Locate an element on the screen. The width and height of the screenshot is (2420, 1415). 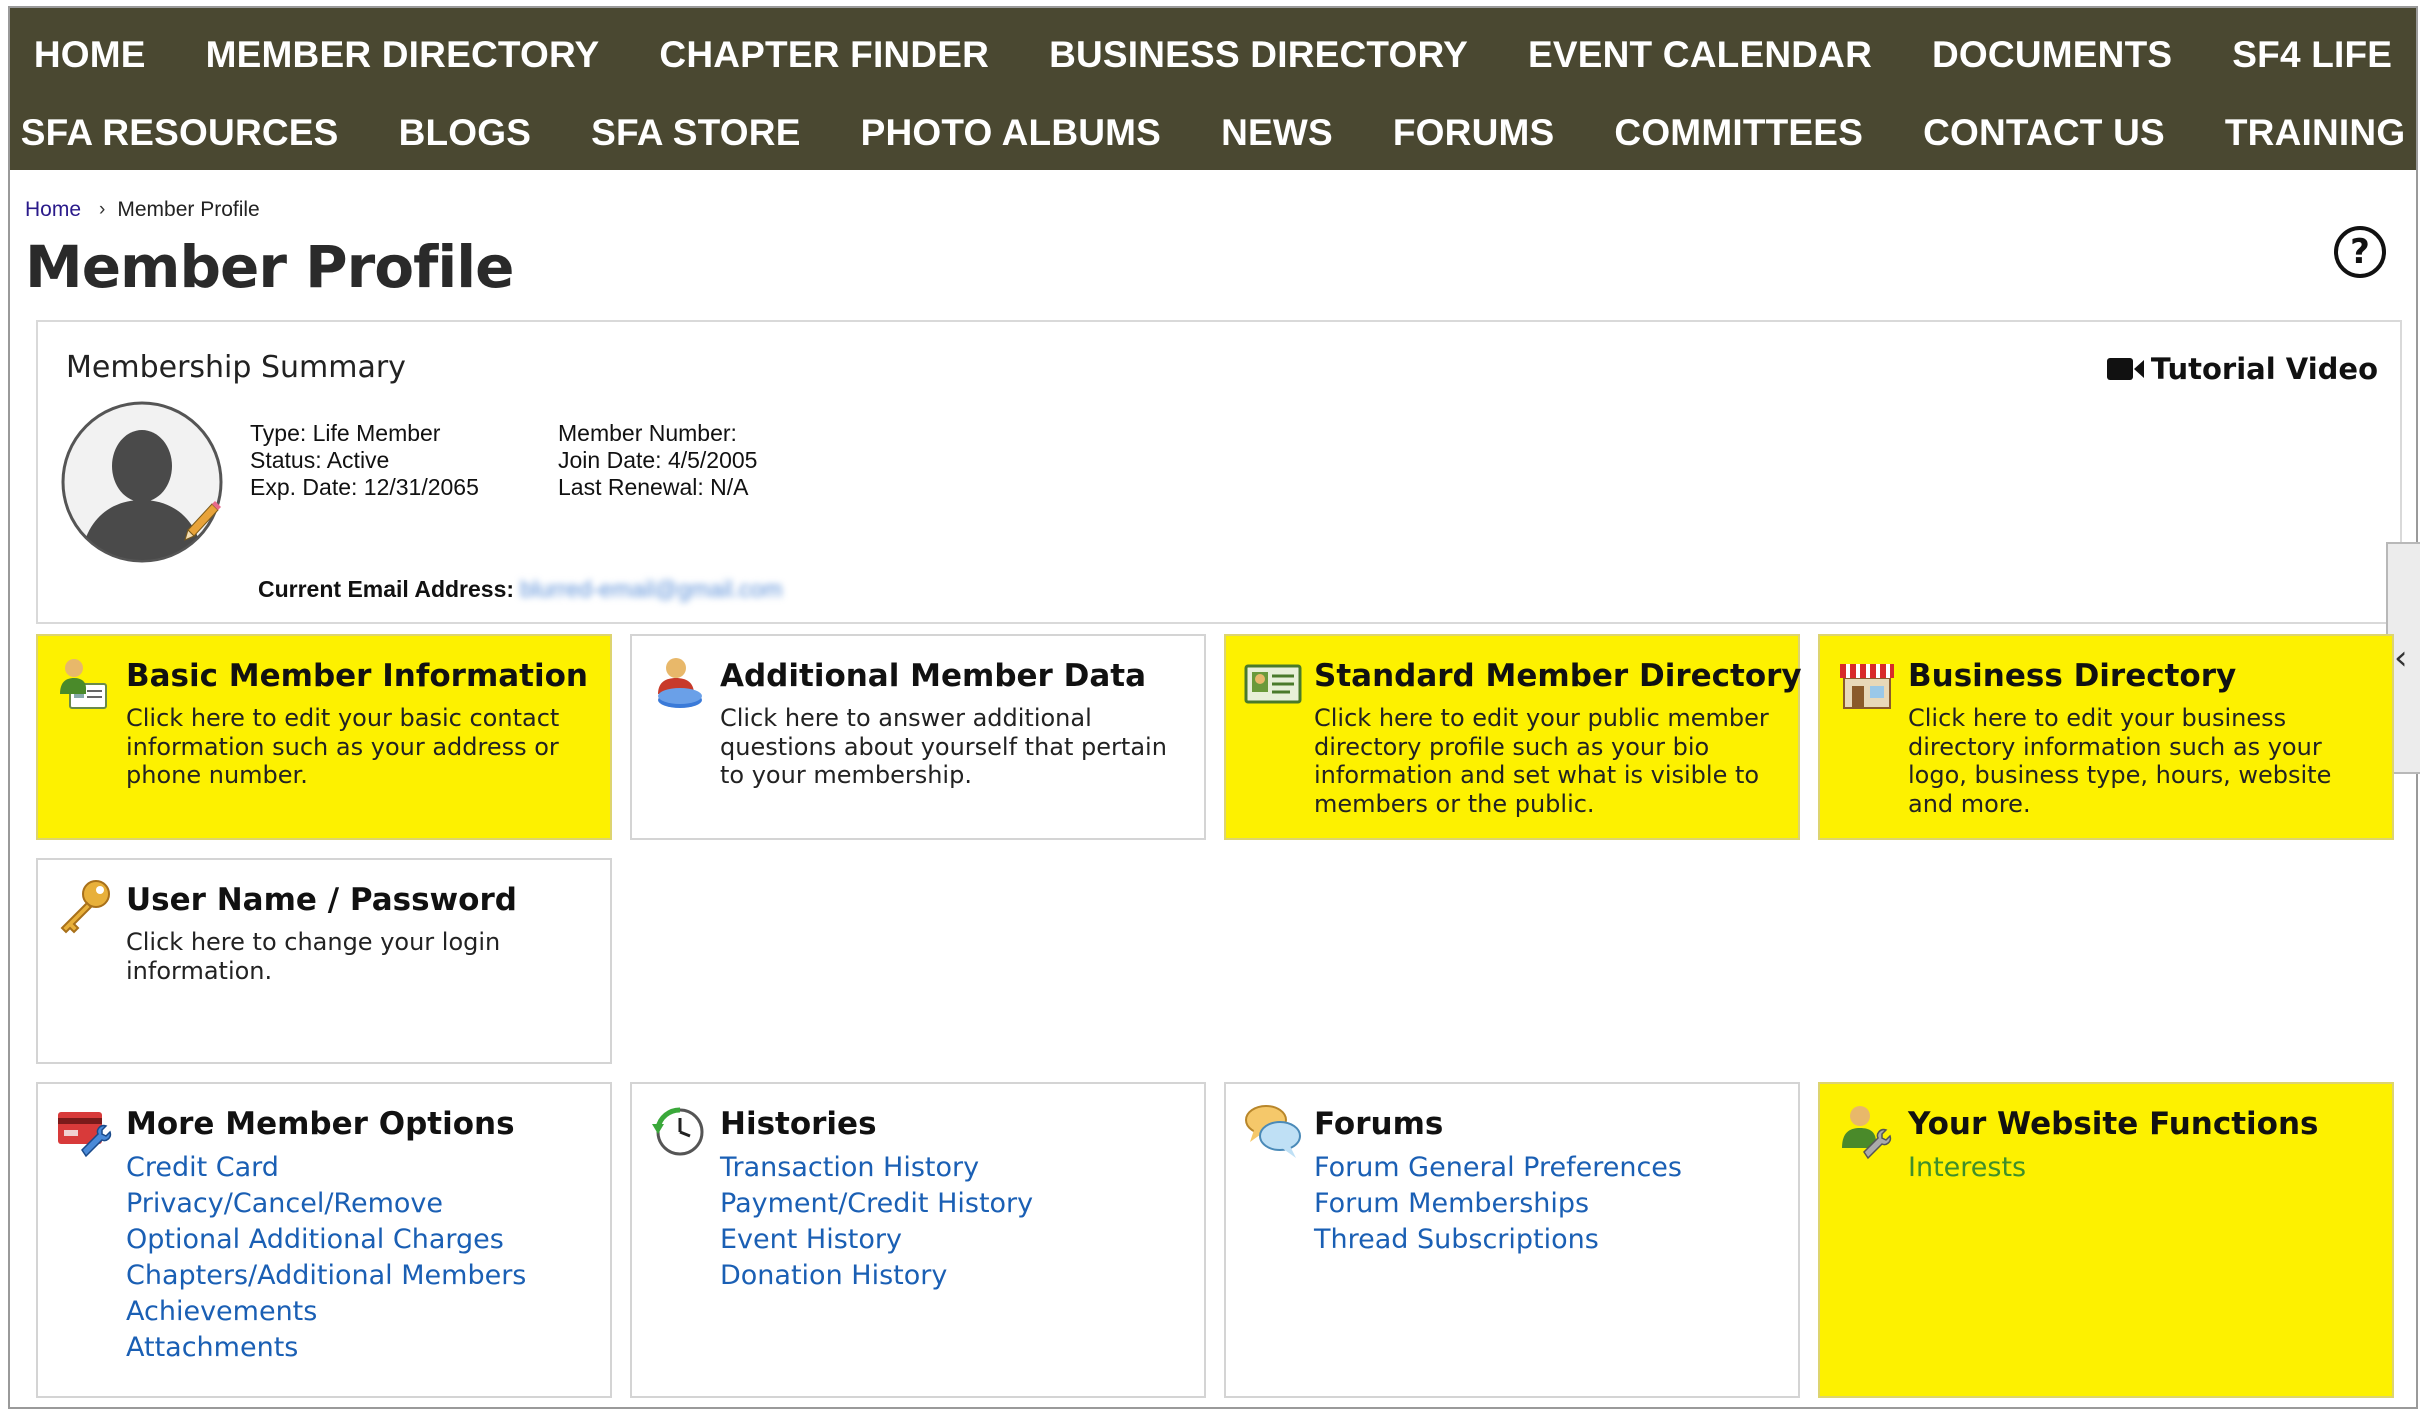
card-title: Forums is located at coordinates (1379, 1124).